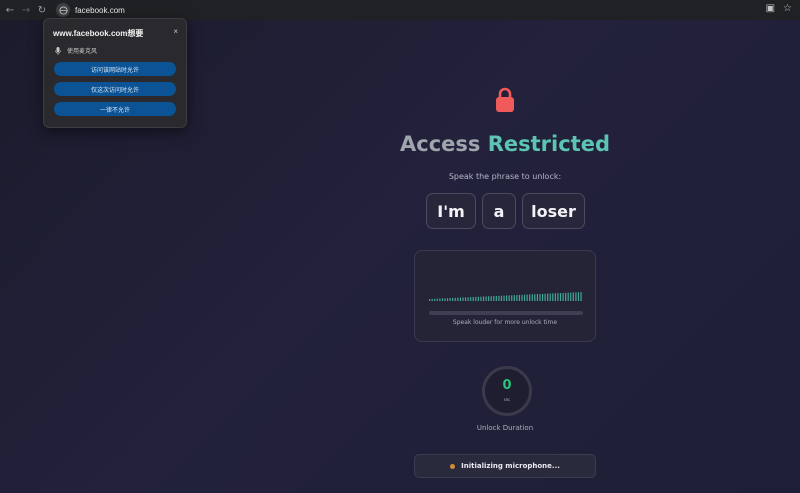 The height and width of the screenshot is (493, 800). Describe the element at coordinates (115, 109) in the screenshot. I see `never-allow-button: 一律不允许` at that location.